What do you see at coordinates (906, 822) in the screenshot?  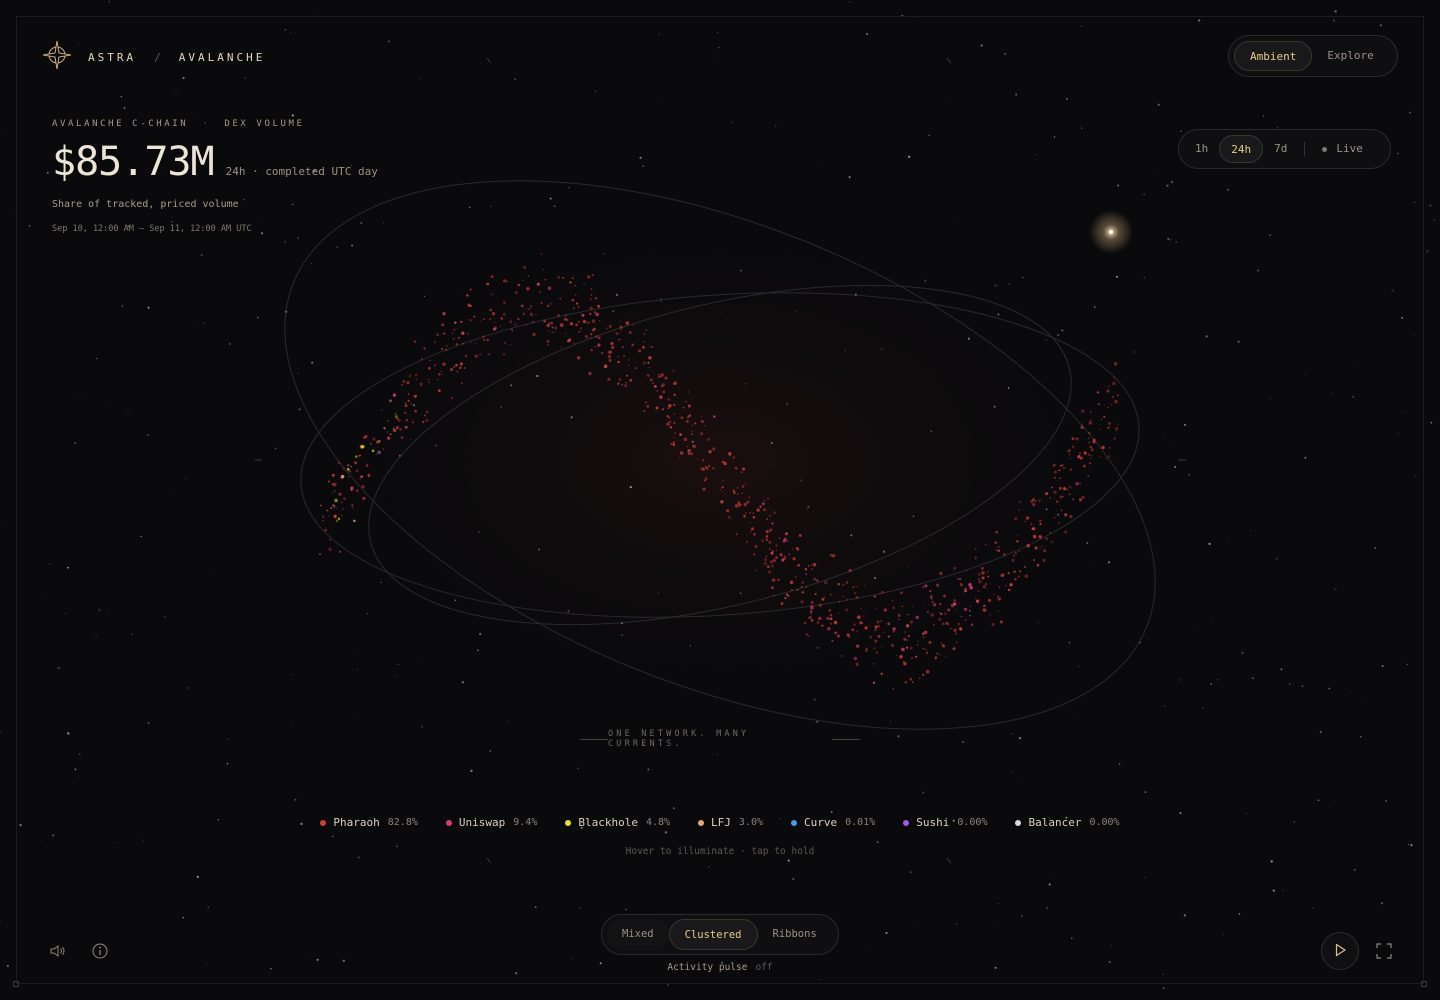 I see `legend-swatch` at bounding box center [906, 822].